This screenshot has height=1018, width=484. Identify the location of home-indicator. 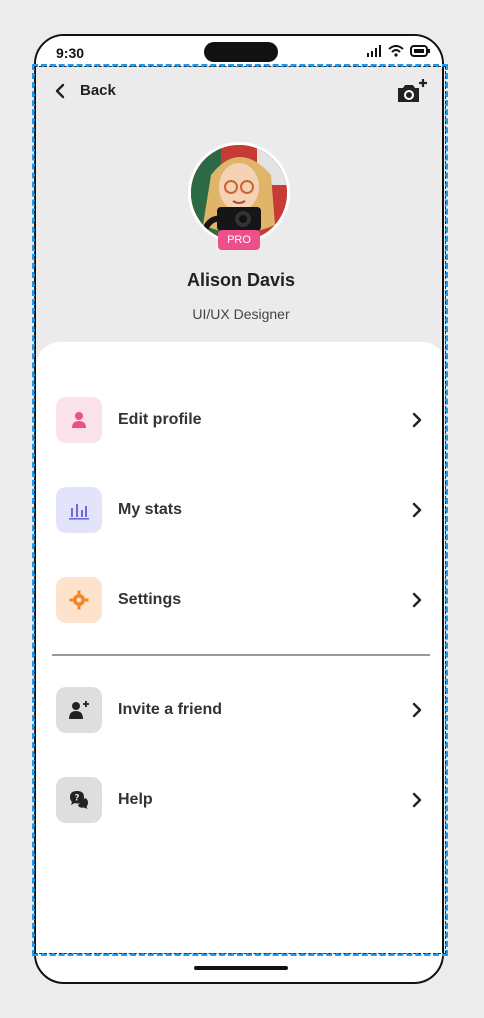
(241, 968).